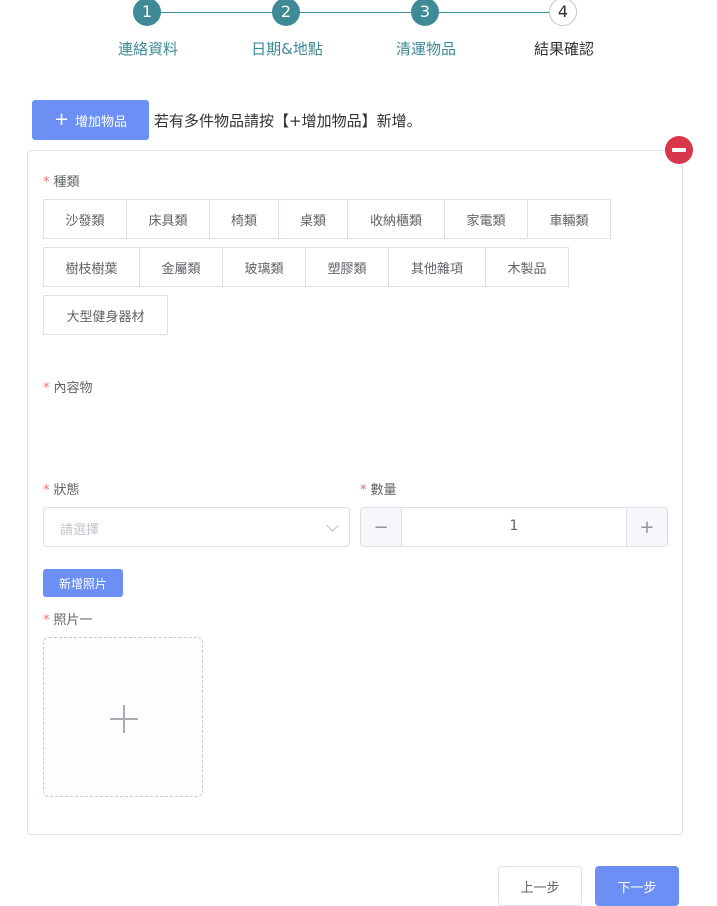  Describe the element at coordinates (196, 527) in the screenshot. I see `status-select: 請選擇` at that location.